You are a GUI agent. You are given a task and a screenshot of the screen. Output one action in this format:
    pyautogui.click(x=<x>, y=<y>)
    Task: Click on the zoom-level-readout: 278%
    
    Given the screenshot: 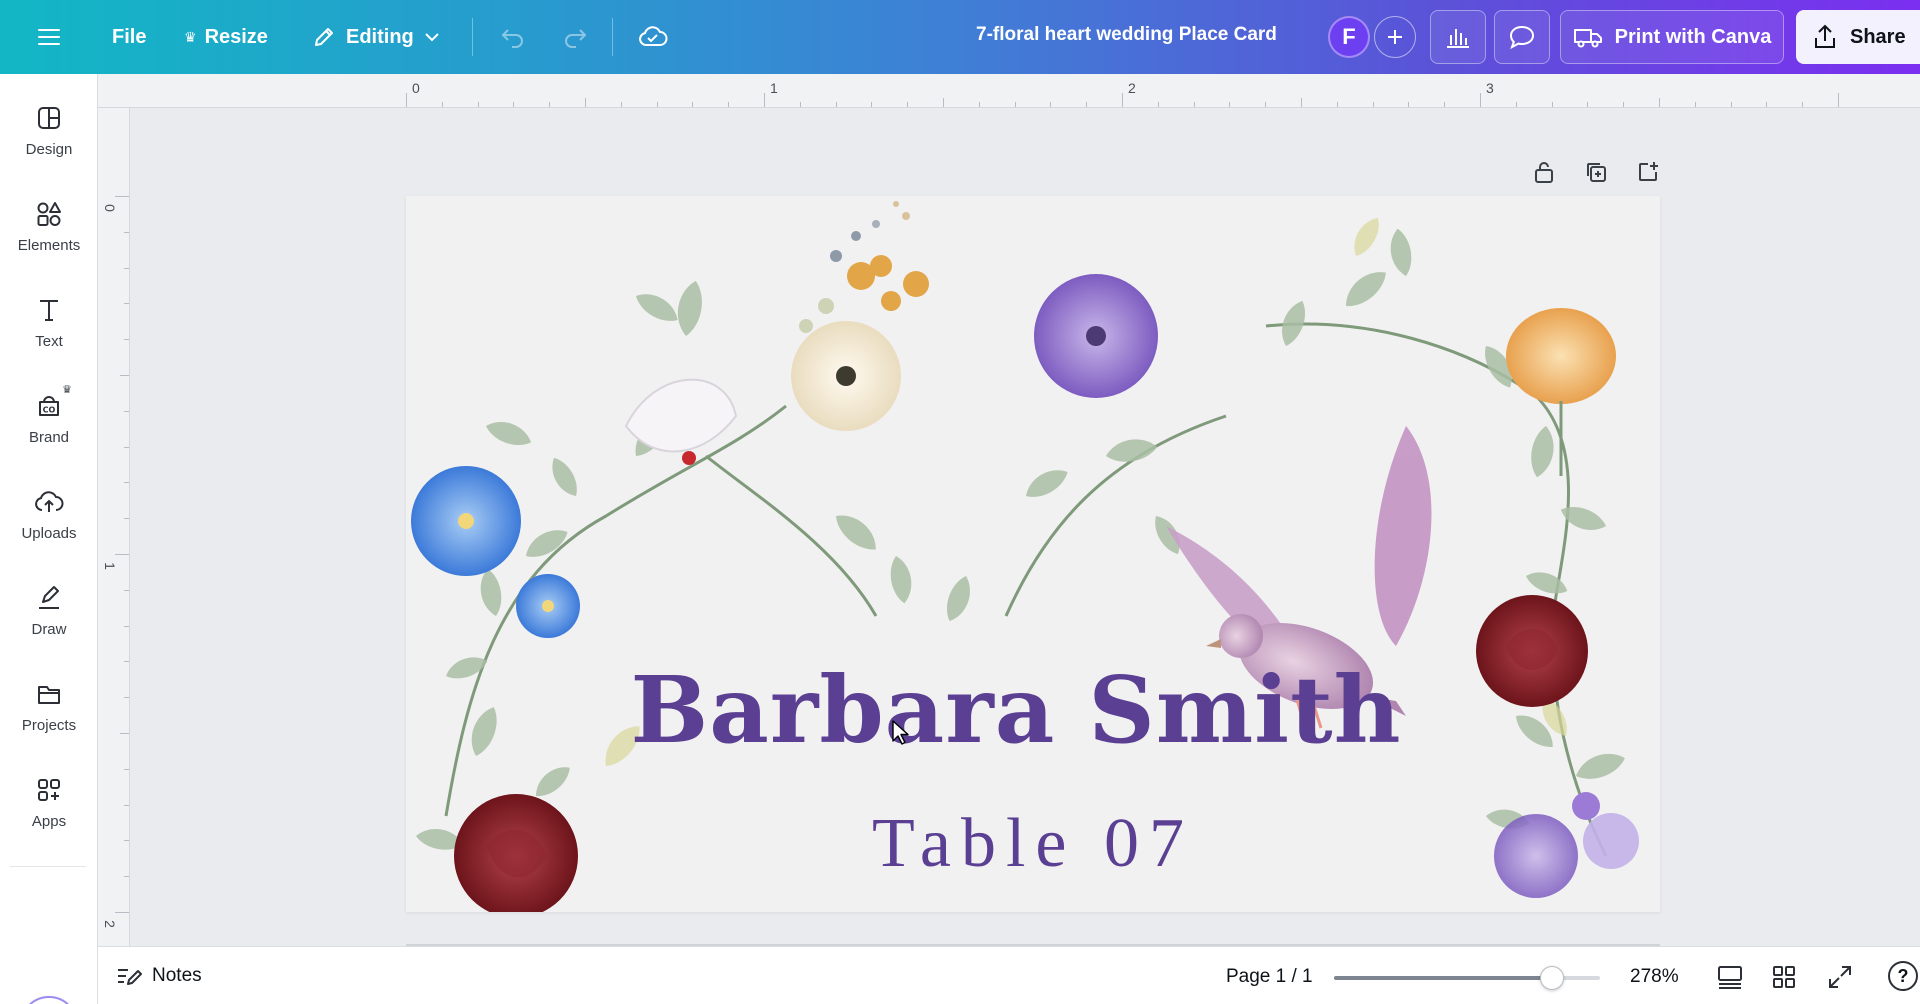 What is the action you would take?
    pyautogui.click(x=1654, y=977)
    